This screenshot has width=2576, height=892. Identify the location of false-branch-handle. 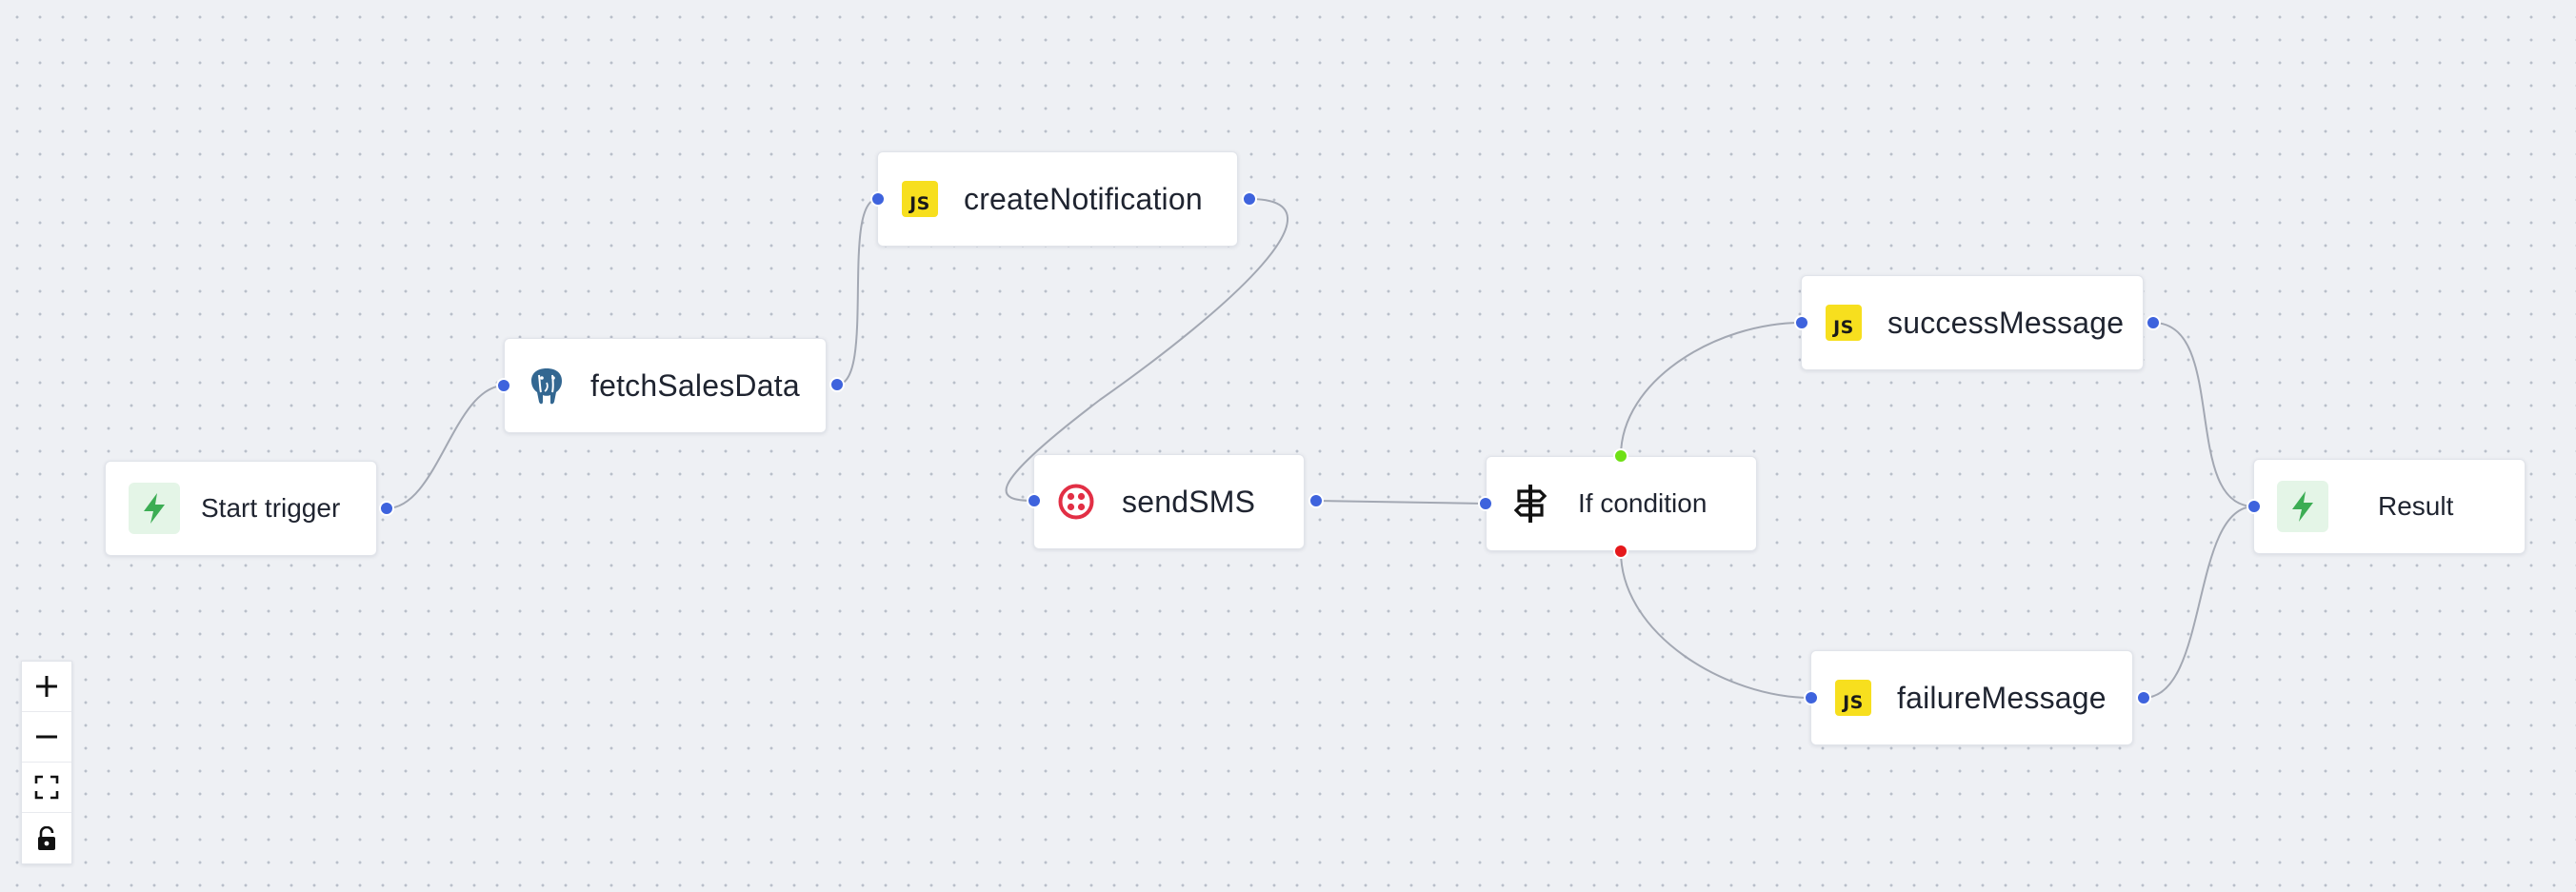
(1620, 551).